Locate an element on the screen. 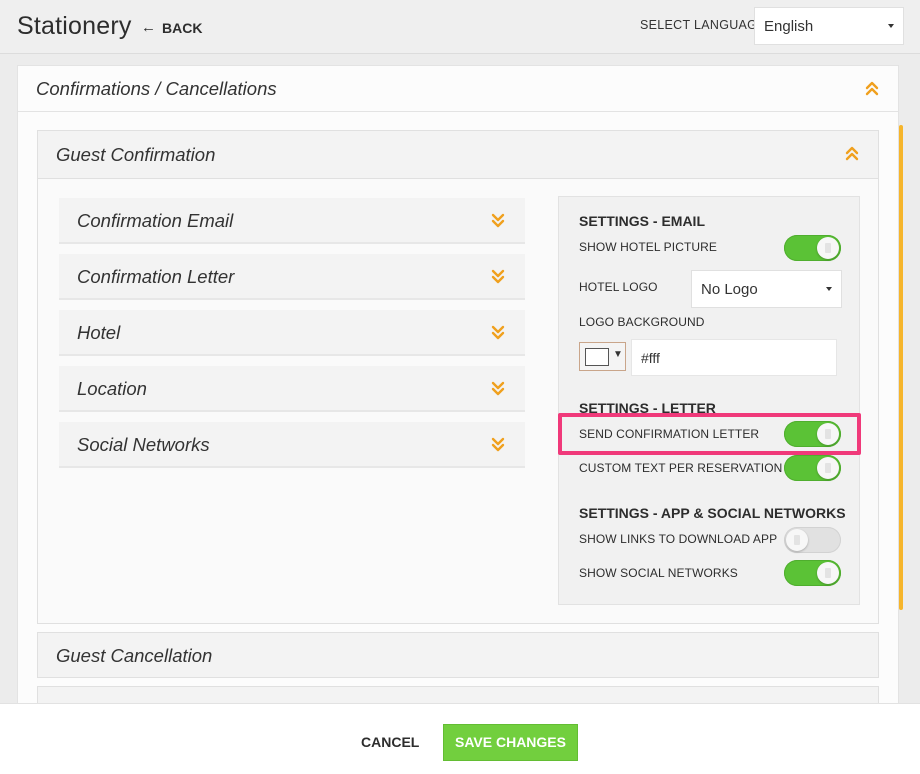 The image size is (920, 774). accordion-item-hotel: Hotel is located at coordinates (292, 333).